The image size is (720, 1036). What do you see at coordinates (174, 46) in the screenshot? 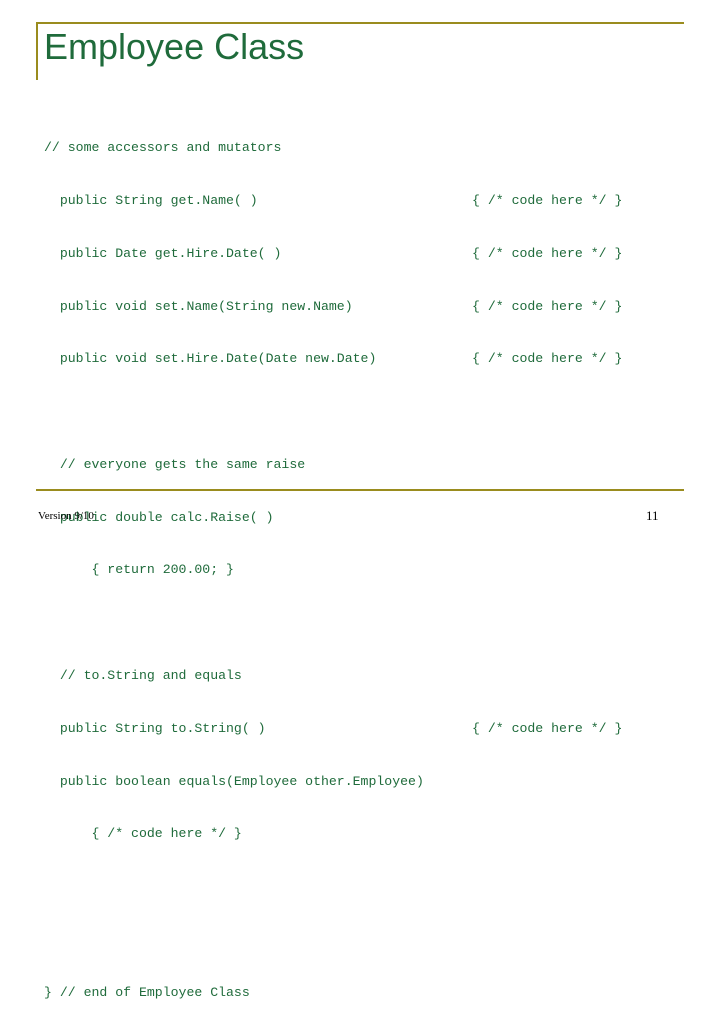
I see `page-title: Employee Class` at bounding box center [174, 46].